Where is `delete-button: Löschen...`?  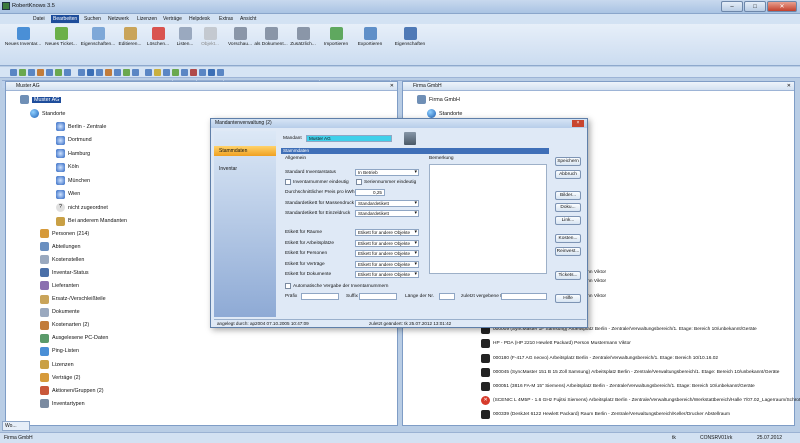
delete-button: Löschen... is located at coordinates (158, 40).